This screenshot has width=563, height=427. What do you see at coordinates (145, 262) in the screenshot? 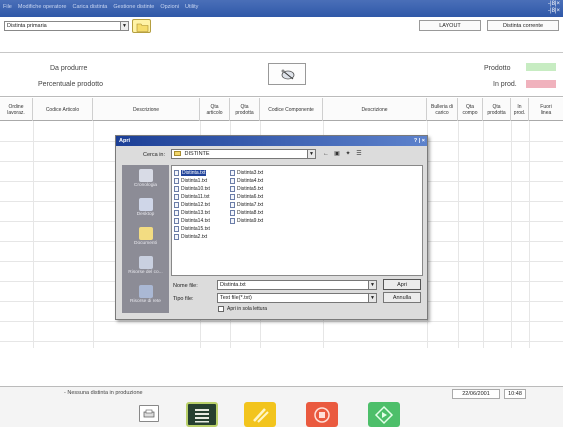
I see `computer-icon` at bounding box center [145, 262].